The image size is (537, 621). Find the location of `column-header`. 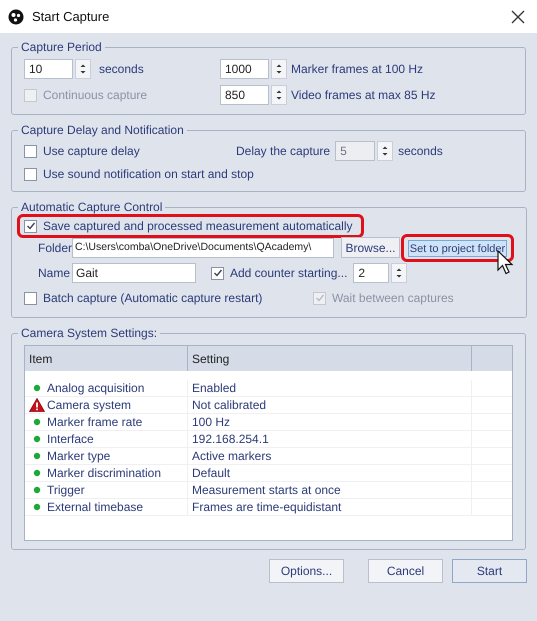

column-header is located at coordinates (492, 358).